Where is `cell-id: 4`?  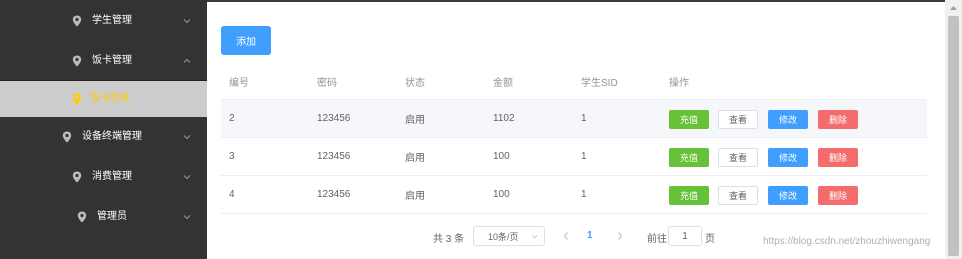 cell-id: 4 is located at coordinates (232, 194).